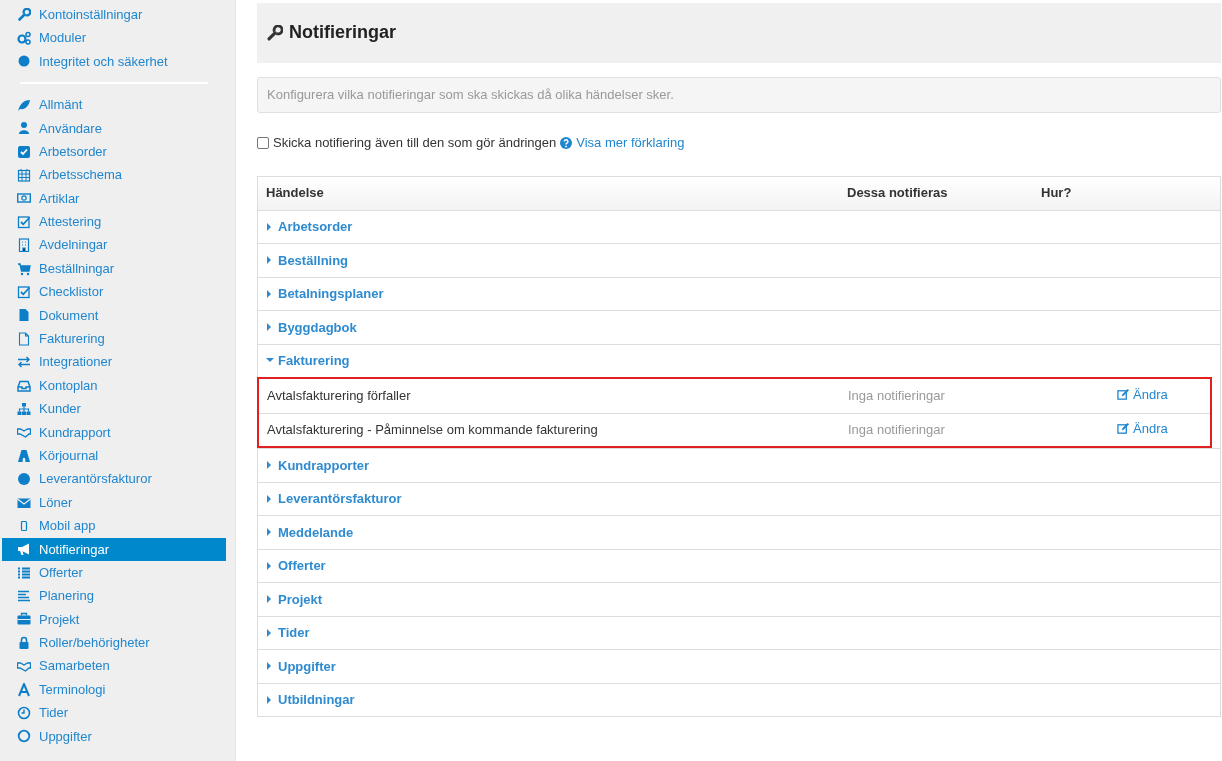  Describe the element at coordinates (297, 666) in the screenshot. I see `group-toggle: Uppgifter` at that location.